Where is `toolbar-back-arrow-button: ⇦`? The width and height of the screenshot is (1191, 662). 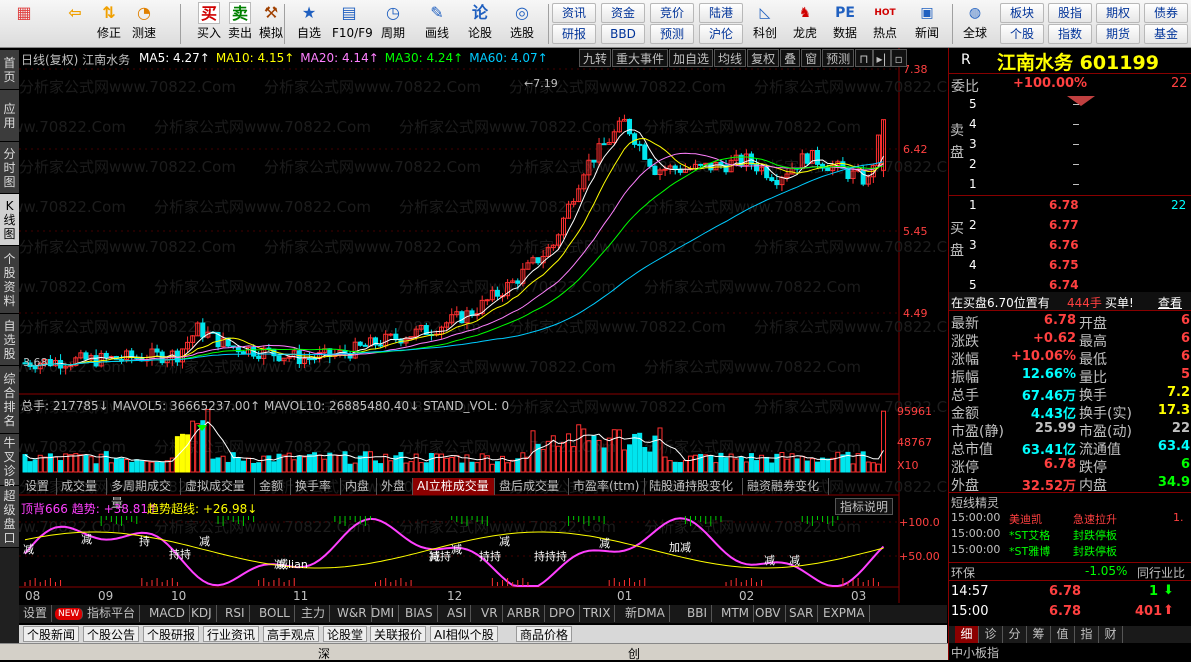 toolbar-back-arrow-button: ⇦ is located at coordinates (75, 24).